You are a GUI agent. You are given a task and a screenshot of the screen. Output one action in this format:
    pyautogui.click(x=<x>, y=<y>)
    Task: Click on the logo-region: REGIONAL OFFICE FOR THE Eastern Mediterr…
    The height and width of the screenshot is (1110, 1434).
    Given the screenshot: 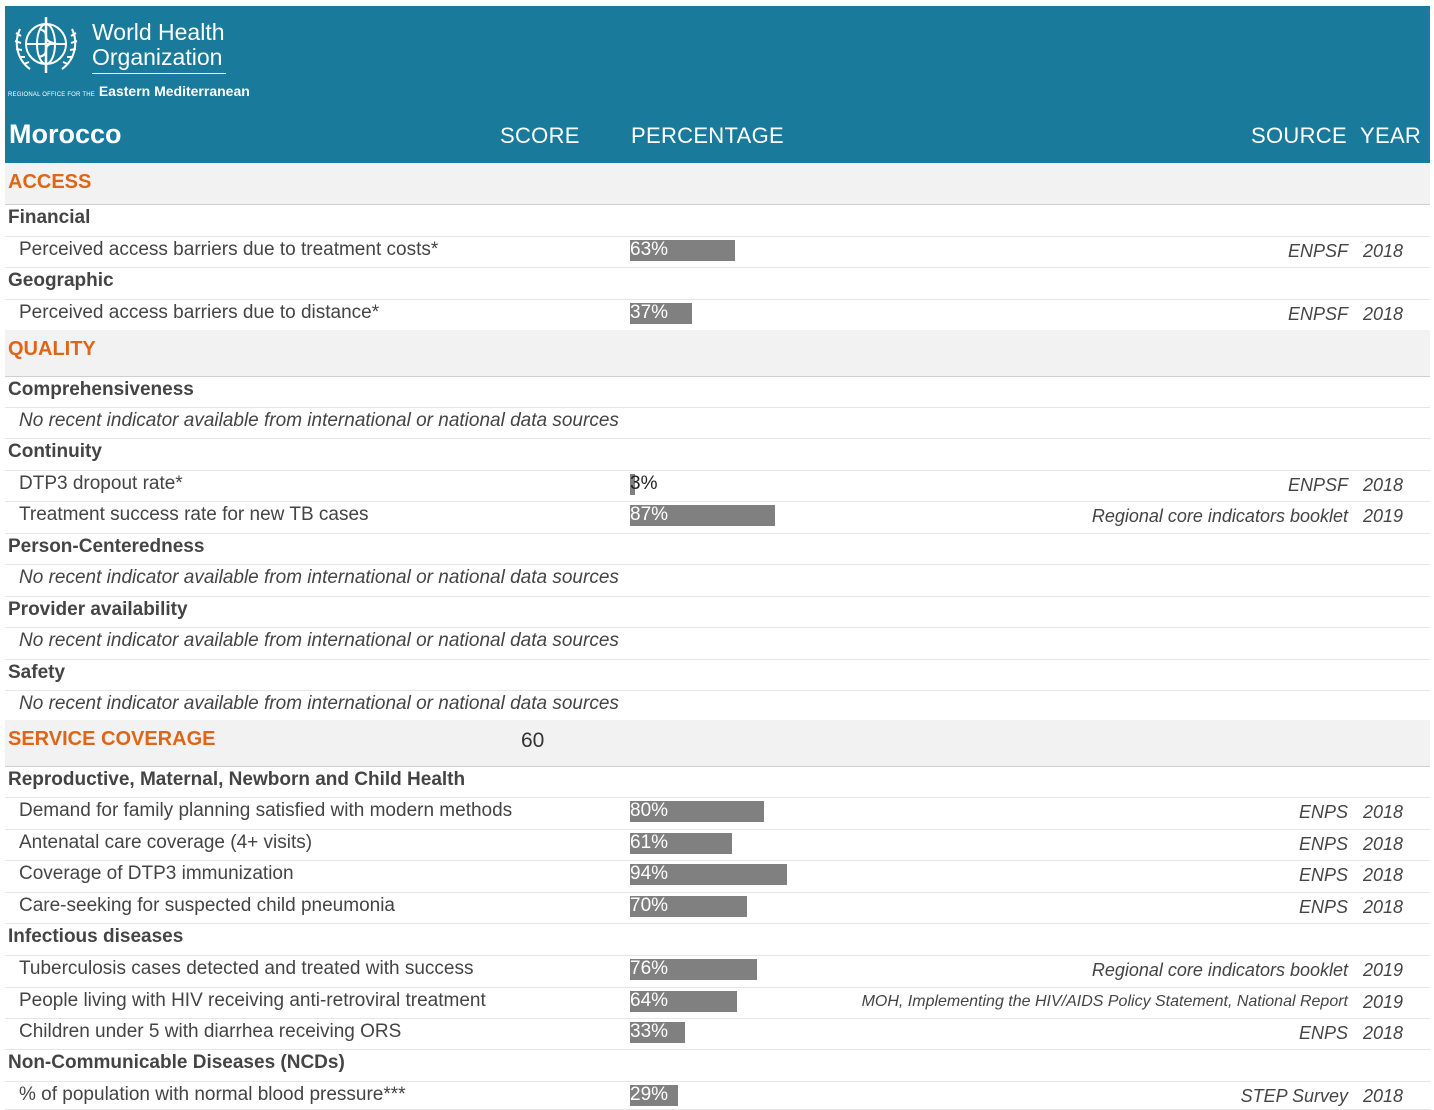 What is the action you would take?
    pyautogui.click(x=129, y=91)
    